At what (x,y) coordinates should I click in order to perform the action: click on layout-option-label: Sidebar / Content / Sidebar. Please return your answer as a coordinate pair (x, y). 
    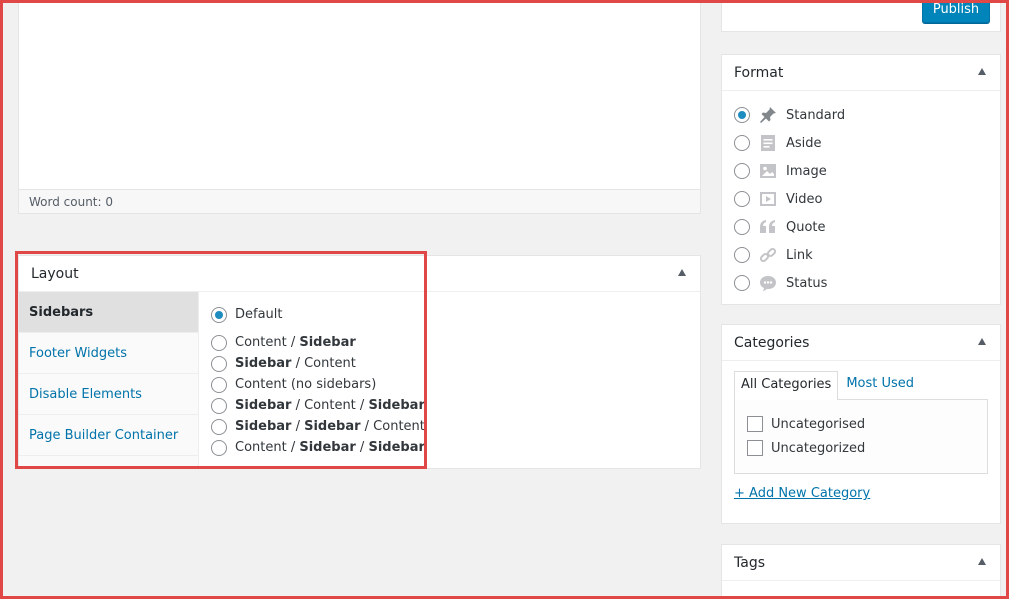
    Looking at the image, I should click on (330, 405).